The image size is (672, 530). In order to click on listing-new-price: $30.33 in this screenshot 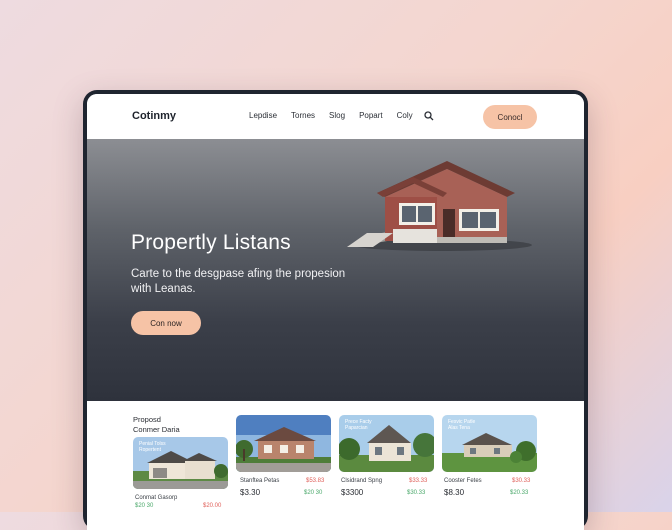, I will do `click(416, 493)`.